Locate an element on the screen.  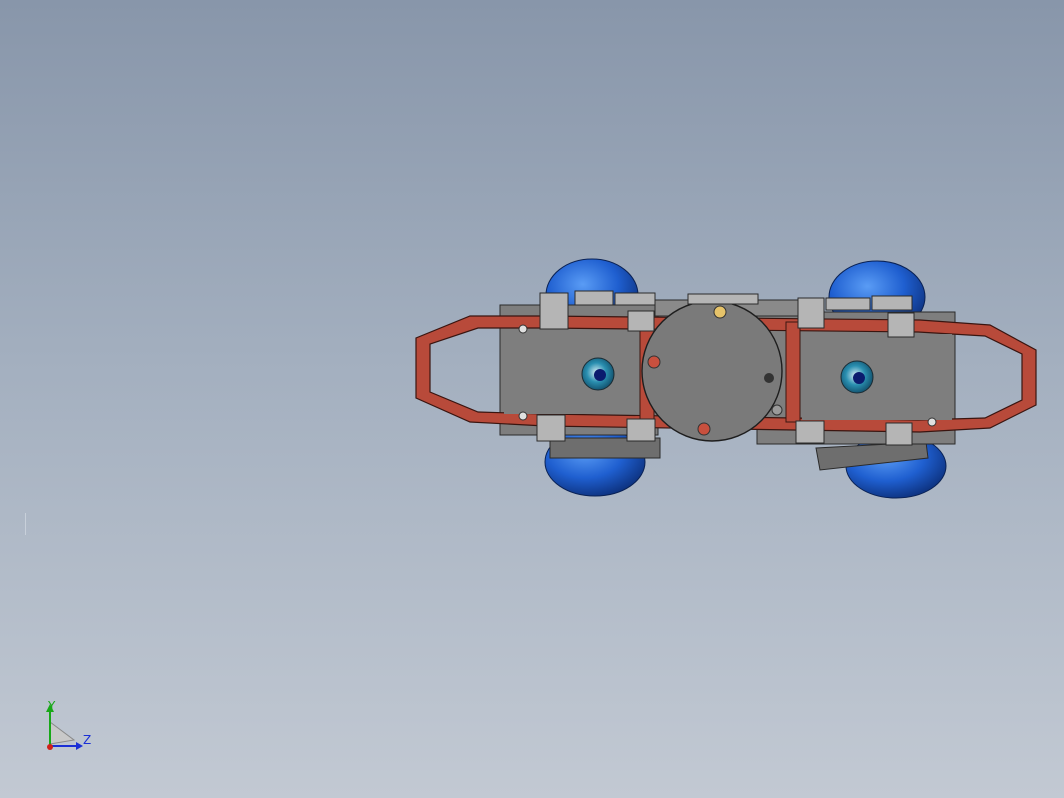
z-axis-arrow is located at coordinates (79, 746).